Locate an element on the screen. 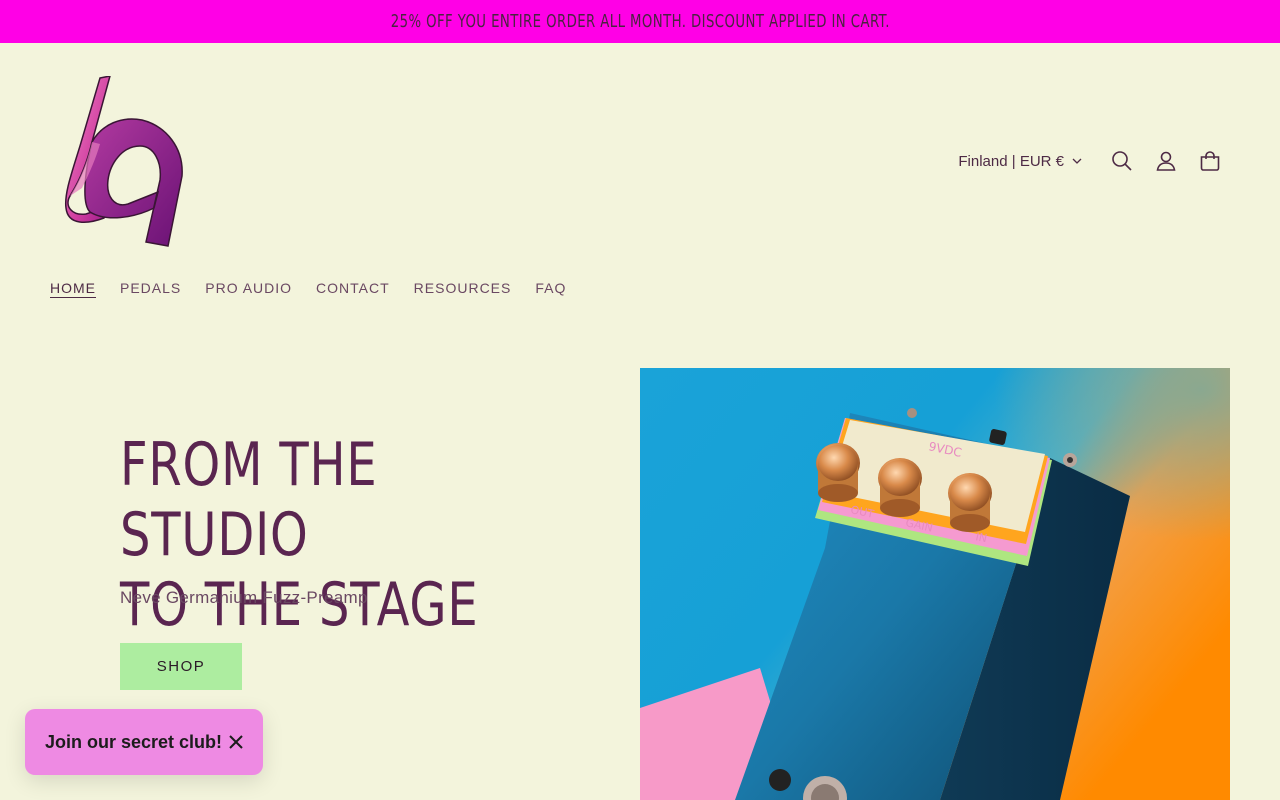 This screenshot has width=1280, height=800. shop-button: SHOP is located at coordinates (181, 666).